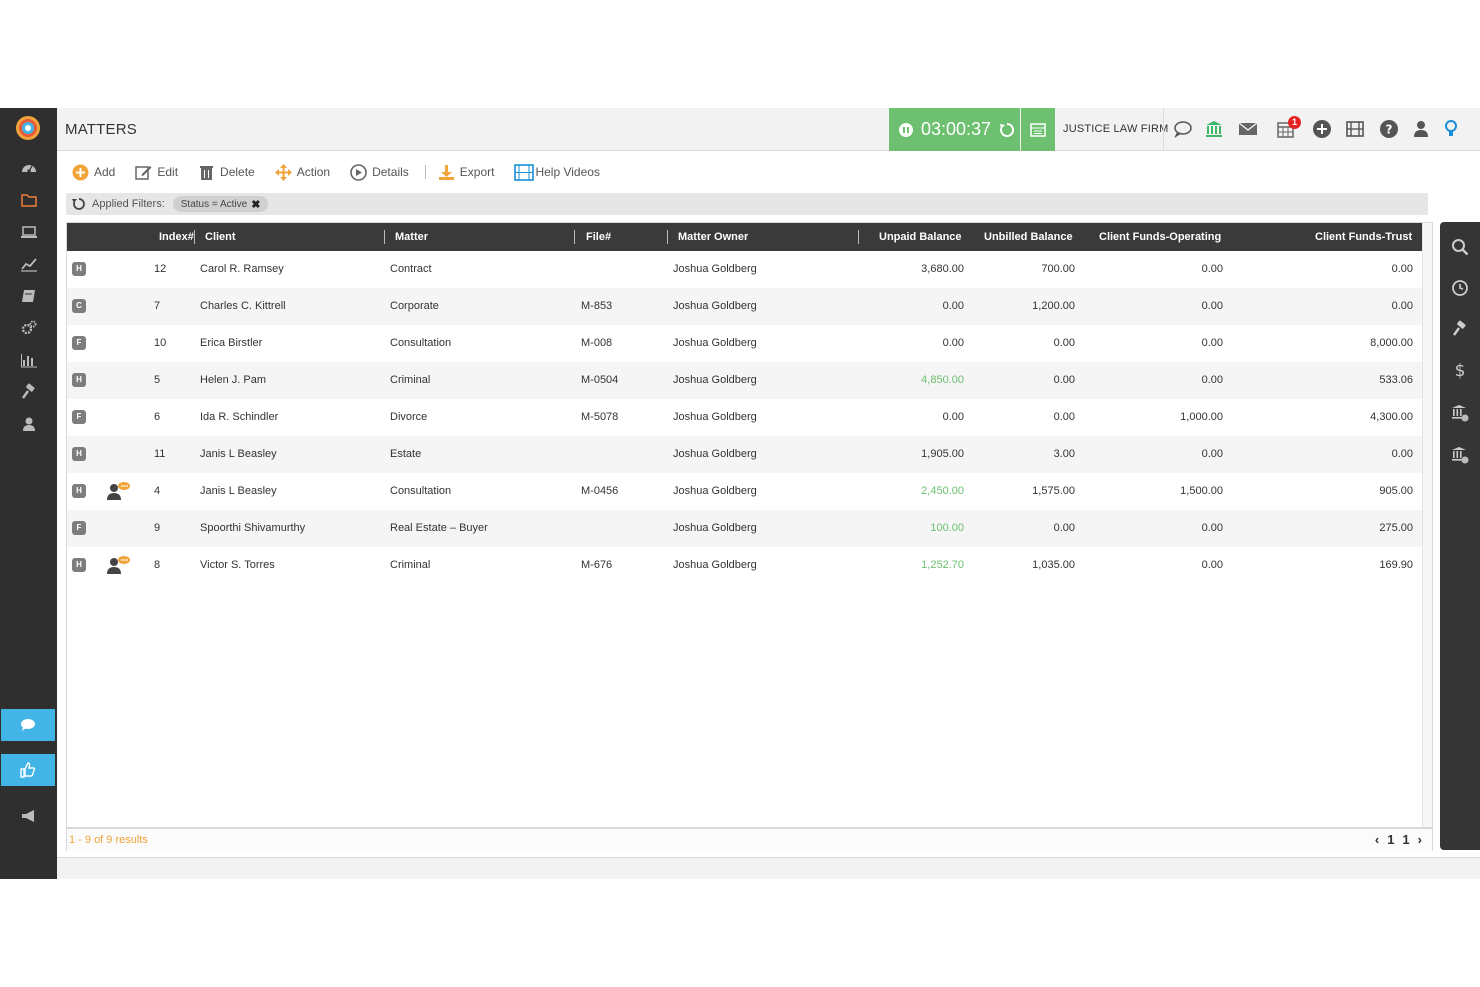 The image size is (1480, 987). Describe the element at coordinates (358, 172) in the screenshot. I see `arrow-circle-icon` at that location.